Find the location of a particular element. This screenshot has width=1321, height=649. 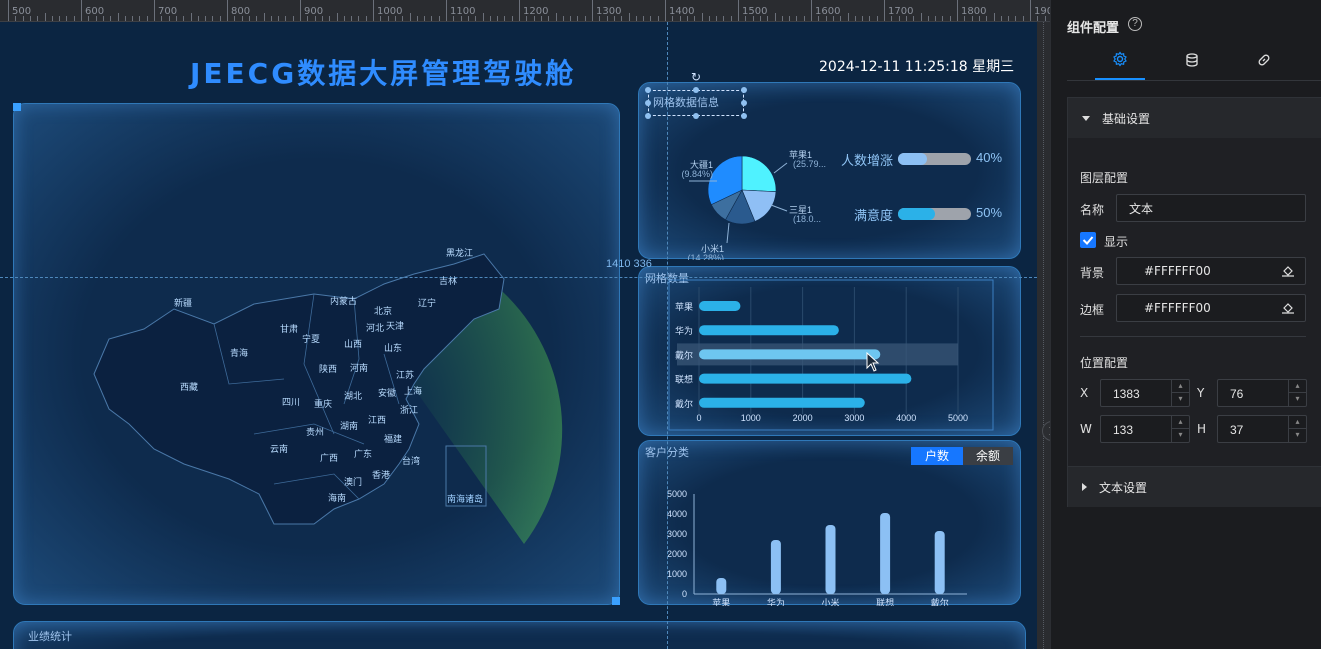

help-icon: ? is located at coordinates (1135, 24).